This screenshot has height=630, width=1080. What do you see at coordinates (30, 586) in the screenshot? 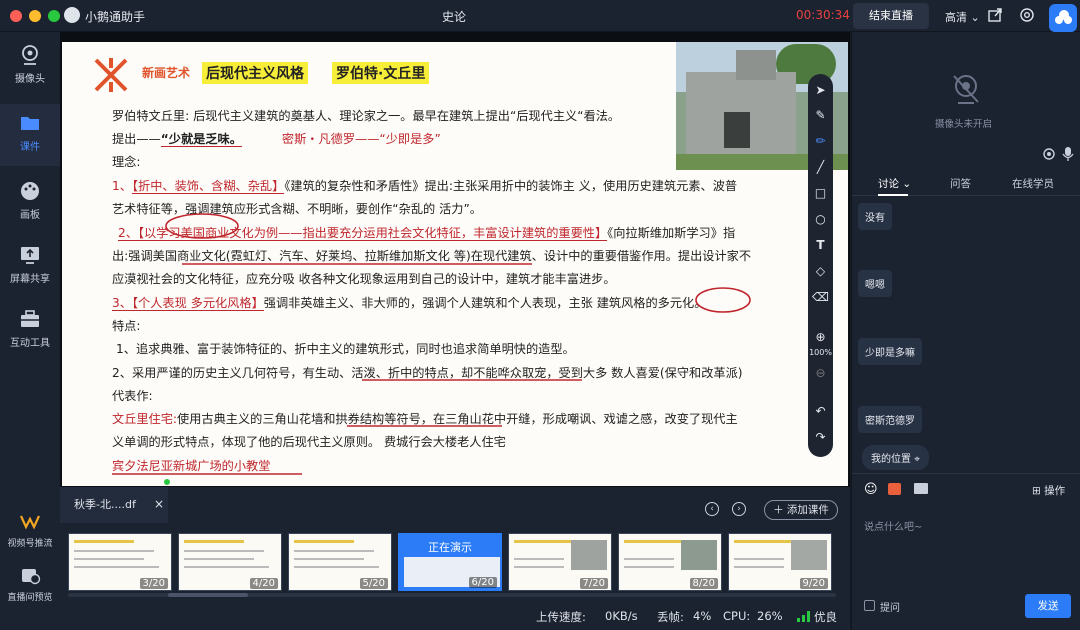
I see `rail-live-preview: 直播间预览` at bounding box center [30, 586].